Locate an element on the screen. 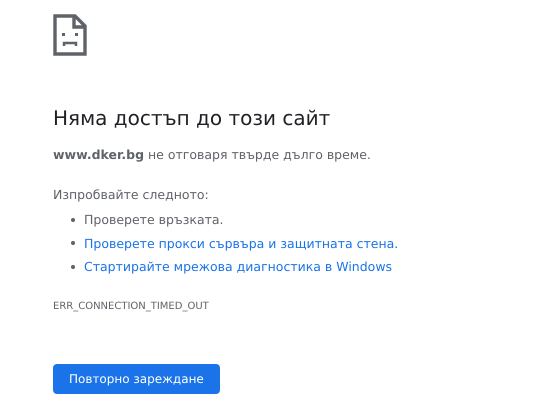 This screenshot has width=538, height=414. error-code: ERR_CONNECTION_TIMED_OUT is located at coordinates (131, 307).